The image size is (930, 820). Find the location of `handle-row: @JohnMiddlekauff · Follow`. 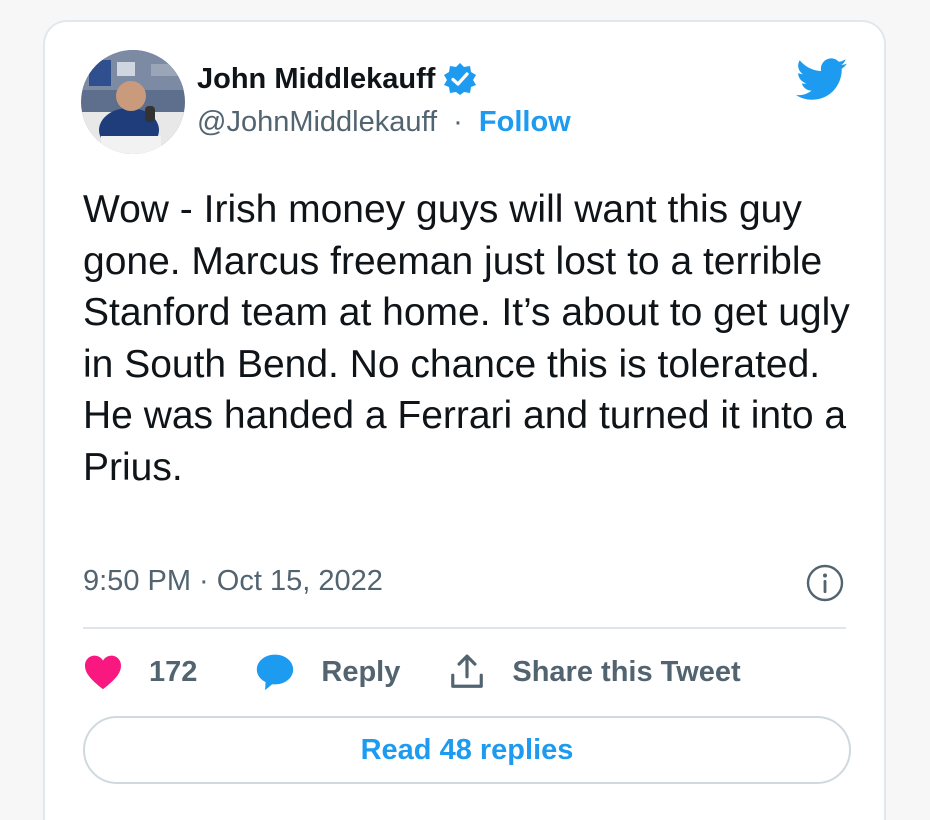

handle-row: @JohnMiddlekauff · Follow is located at coordinates (384, 122).